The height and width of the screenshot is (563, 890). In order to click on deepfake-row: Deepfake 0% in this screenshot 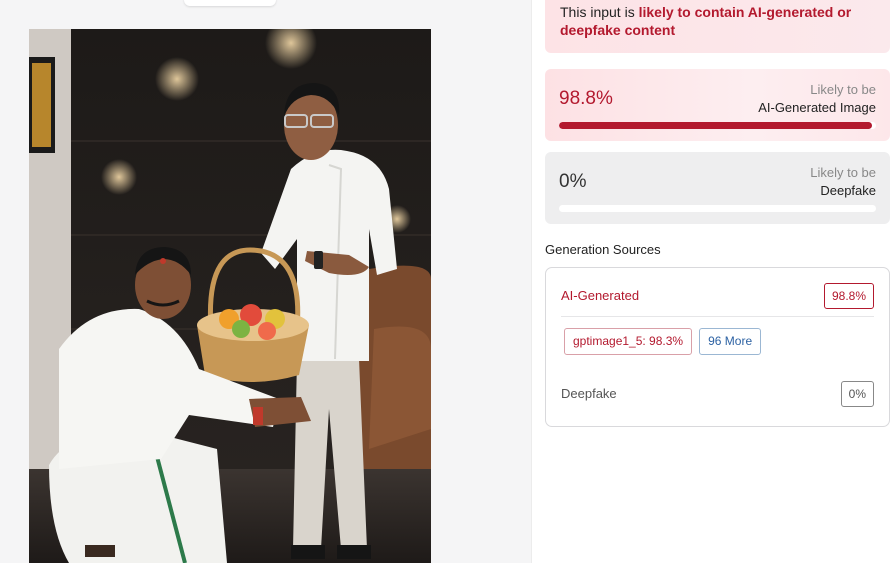, I will do `click(717, 394)`.